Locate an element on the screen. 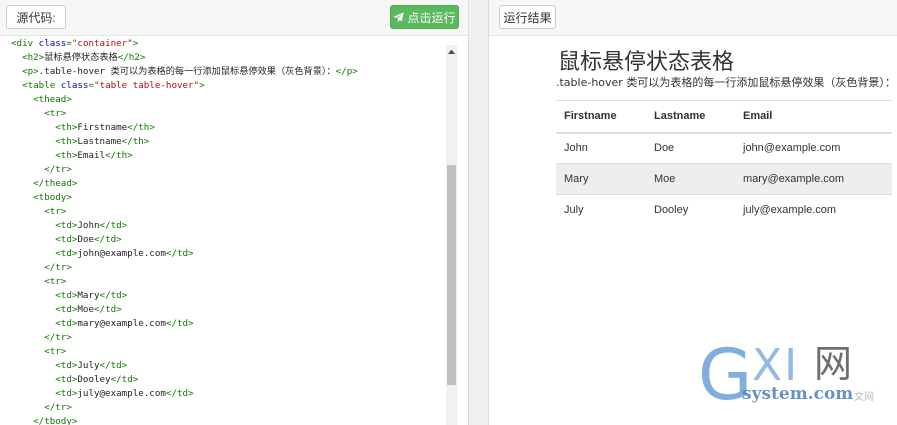 Image resolution: width=897 pixels, height=425 pixels. code-line: <td>July</td> is located at coordinates (184, 366).